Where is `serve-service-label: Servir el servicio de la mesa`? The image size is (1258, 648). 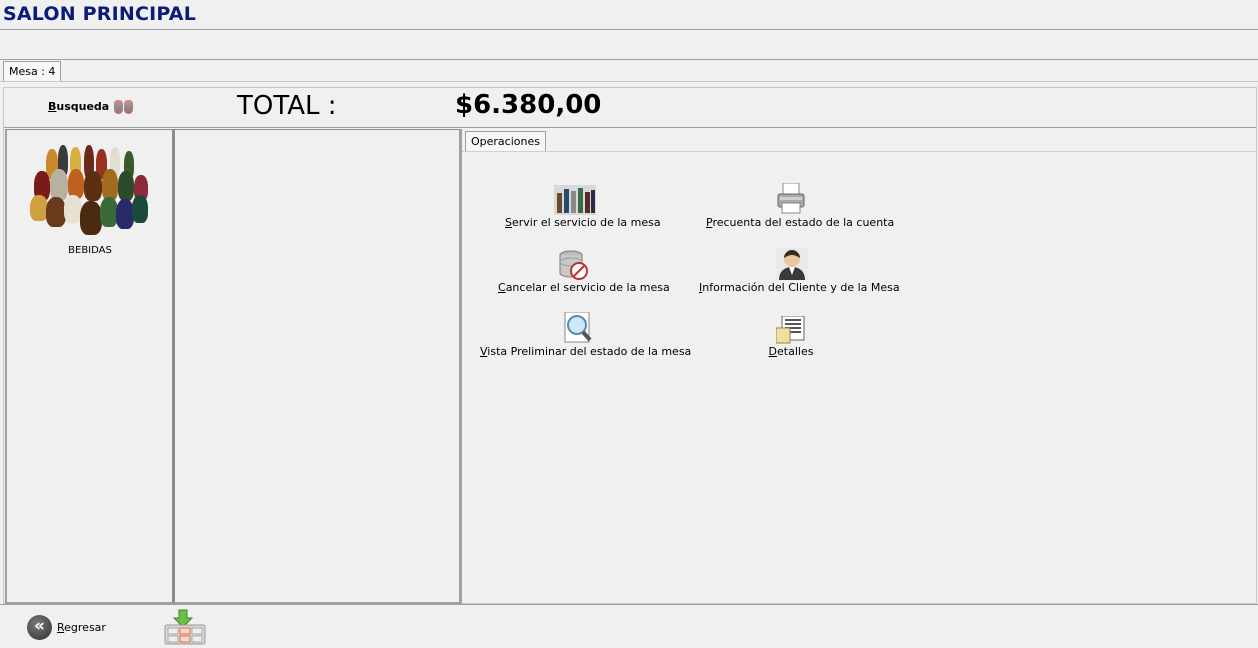
serve-service-label: Servir el servicio de la mesa is located at coordinates (583, 222).